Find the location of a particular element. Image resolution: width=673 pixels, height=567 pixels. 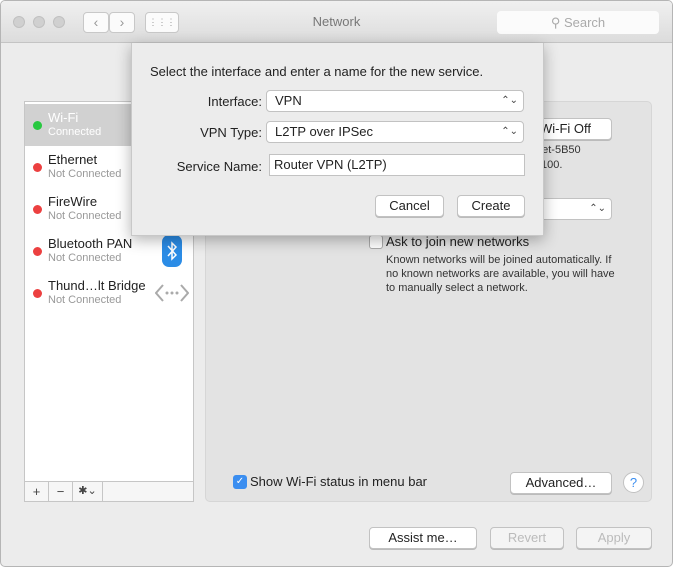

show-wifi-status-label: Show Wi-Fi status in menu bar is located at coordinates (339, 481).